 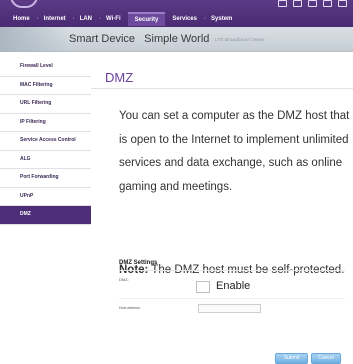 I want to click on submit-button: Submit, so click(x=291, y=358).